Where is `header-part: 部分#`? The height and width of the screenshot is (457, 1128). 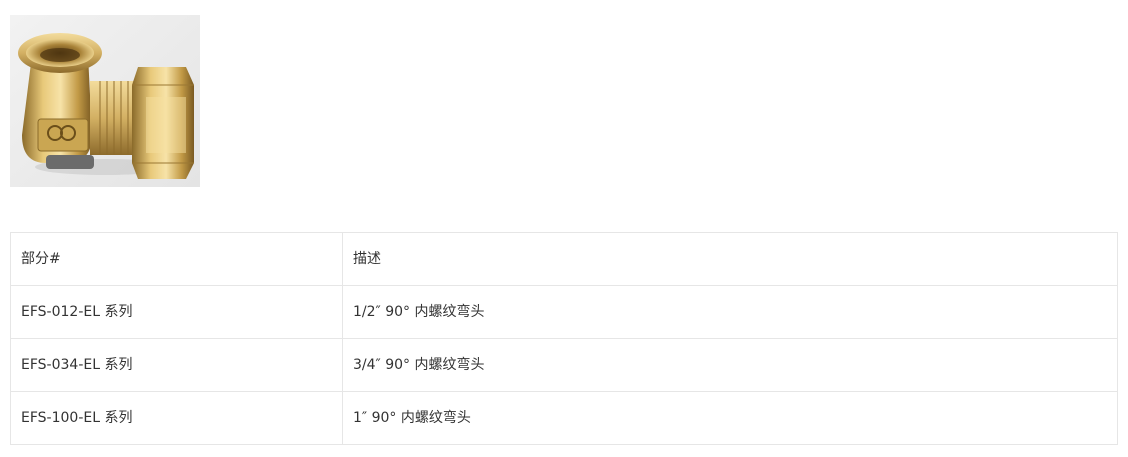
header-part: 部分# is located at coordinates (176, 259).